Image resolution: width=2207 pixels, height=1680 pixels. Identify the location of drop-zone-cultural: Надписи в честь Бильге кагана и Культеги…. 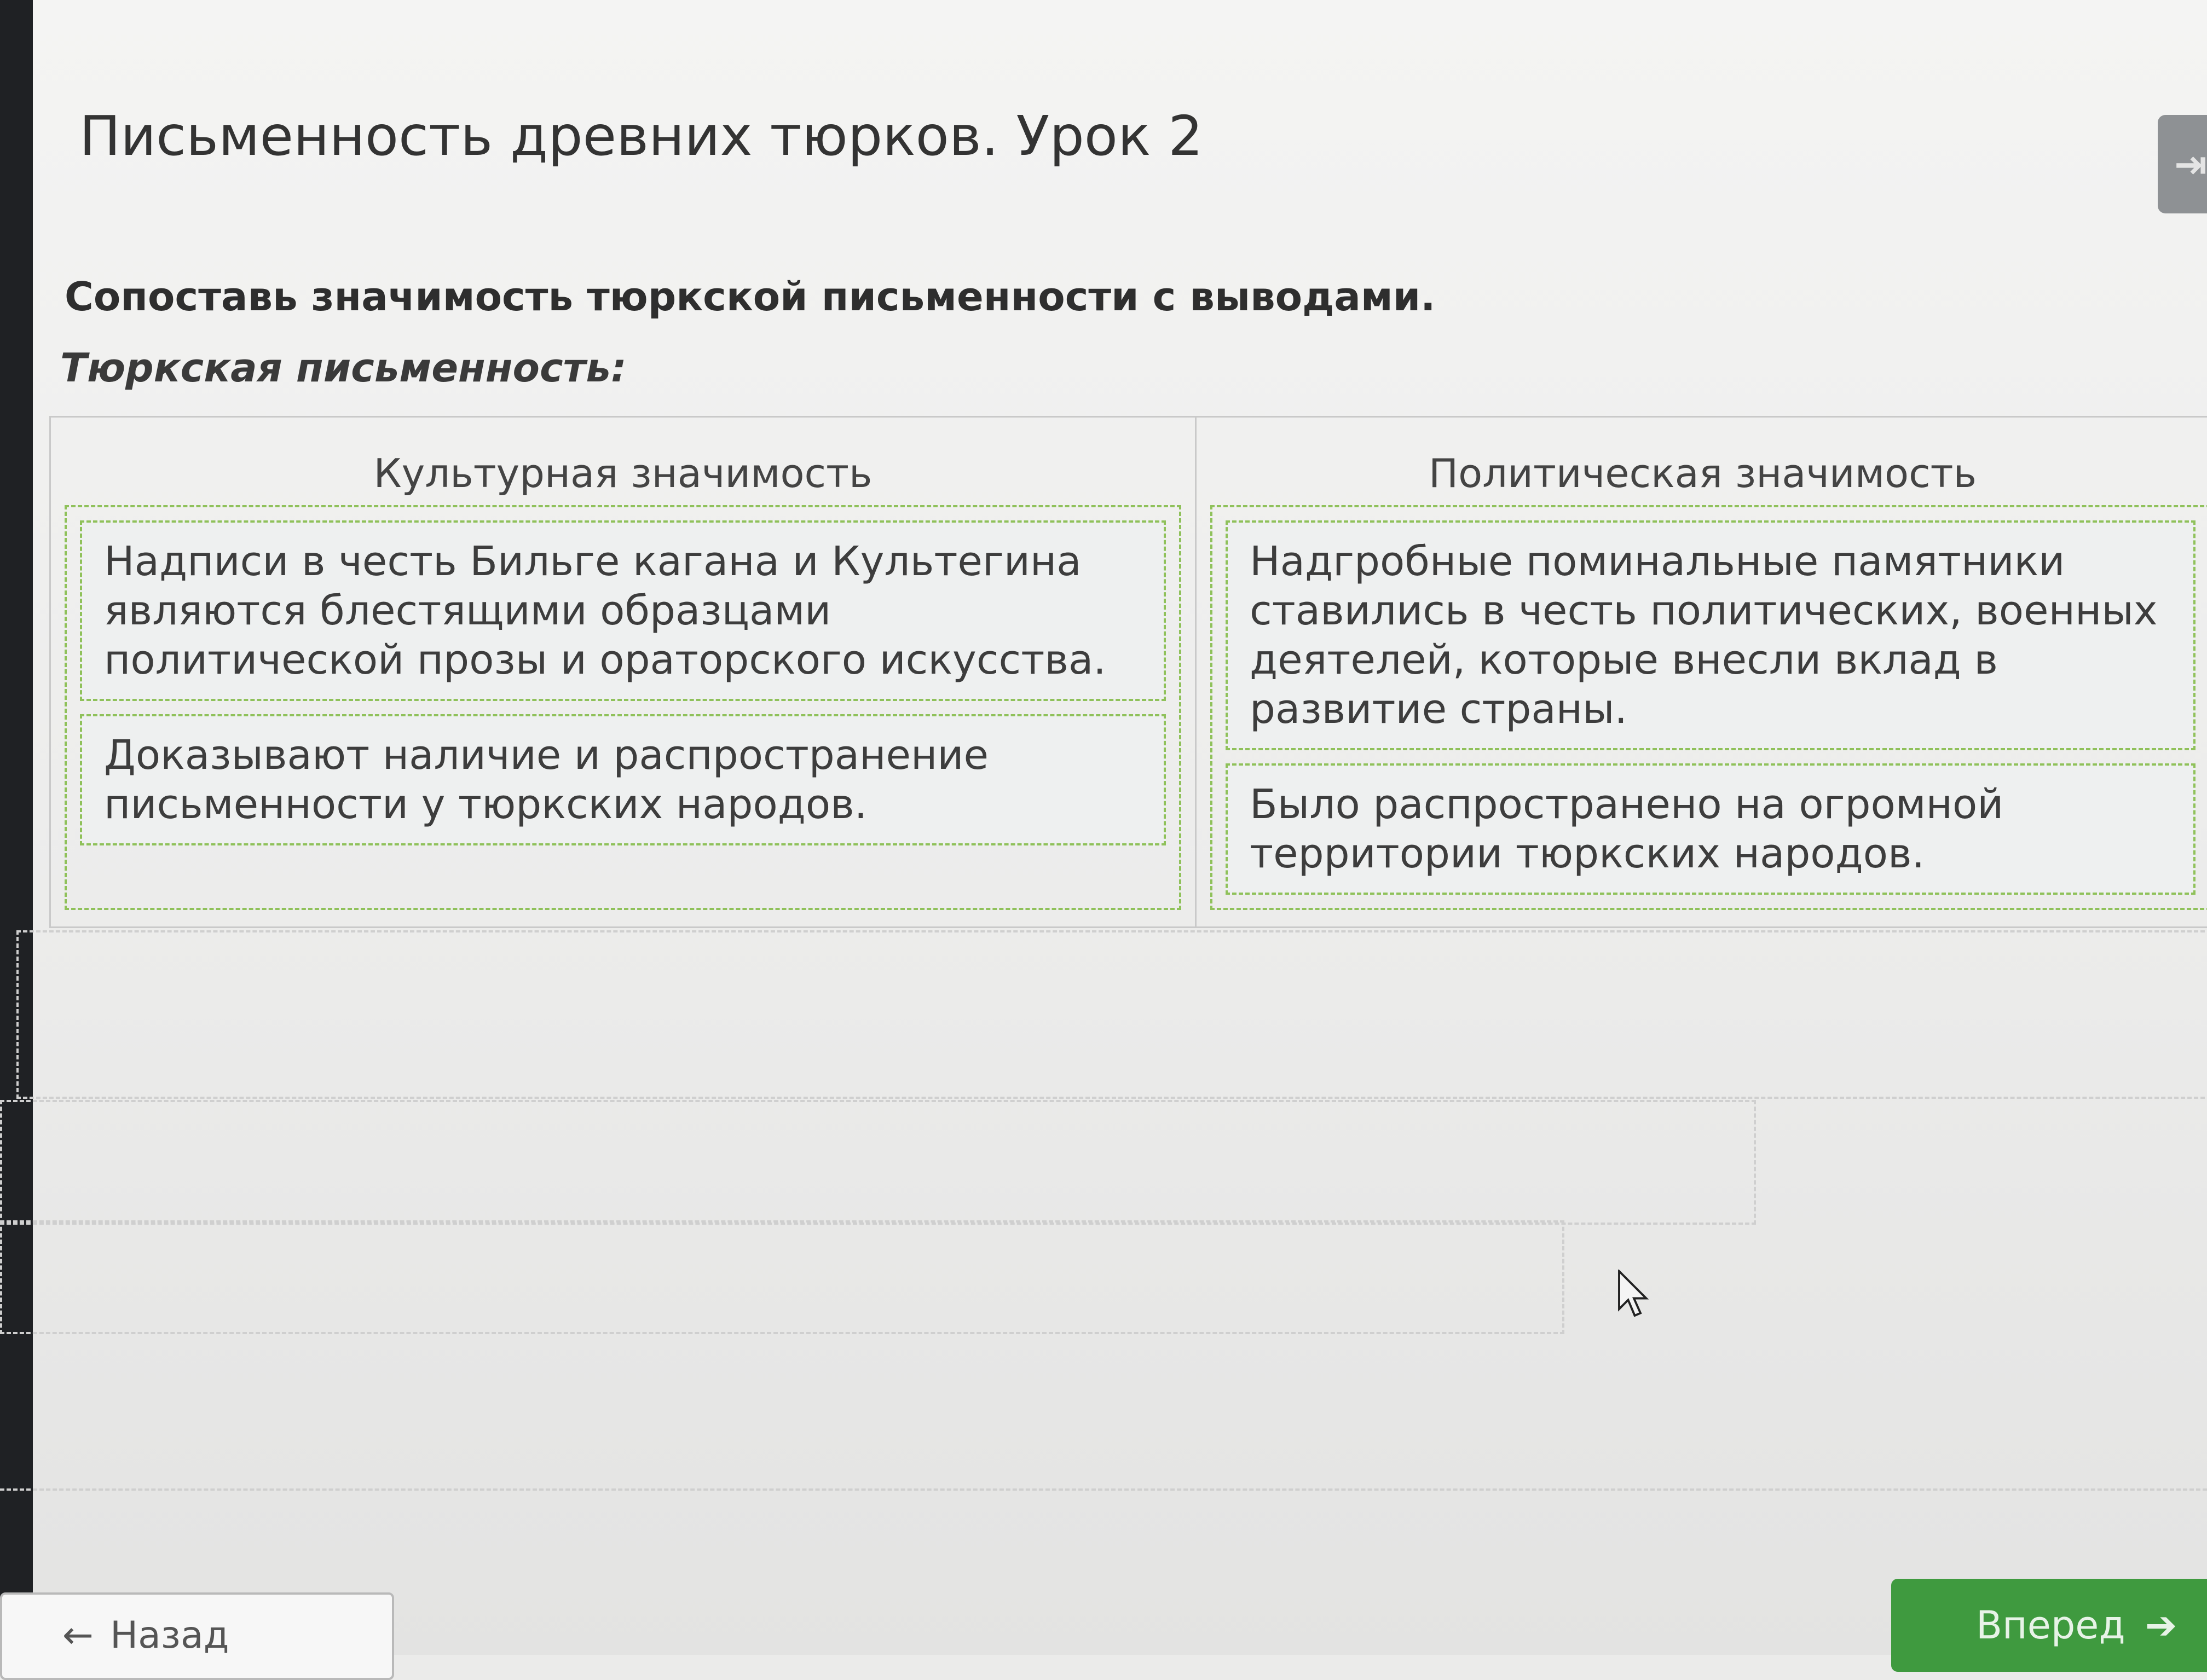
(623, 707).